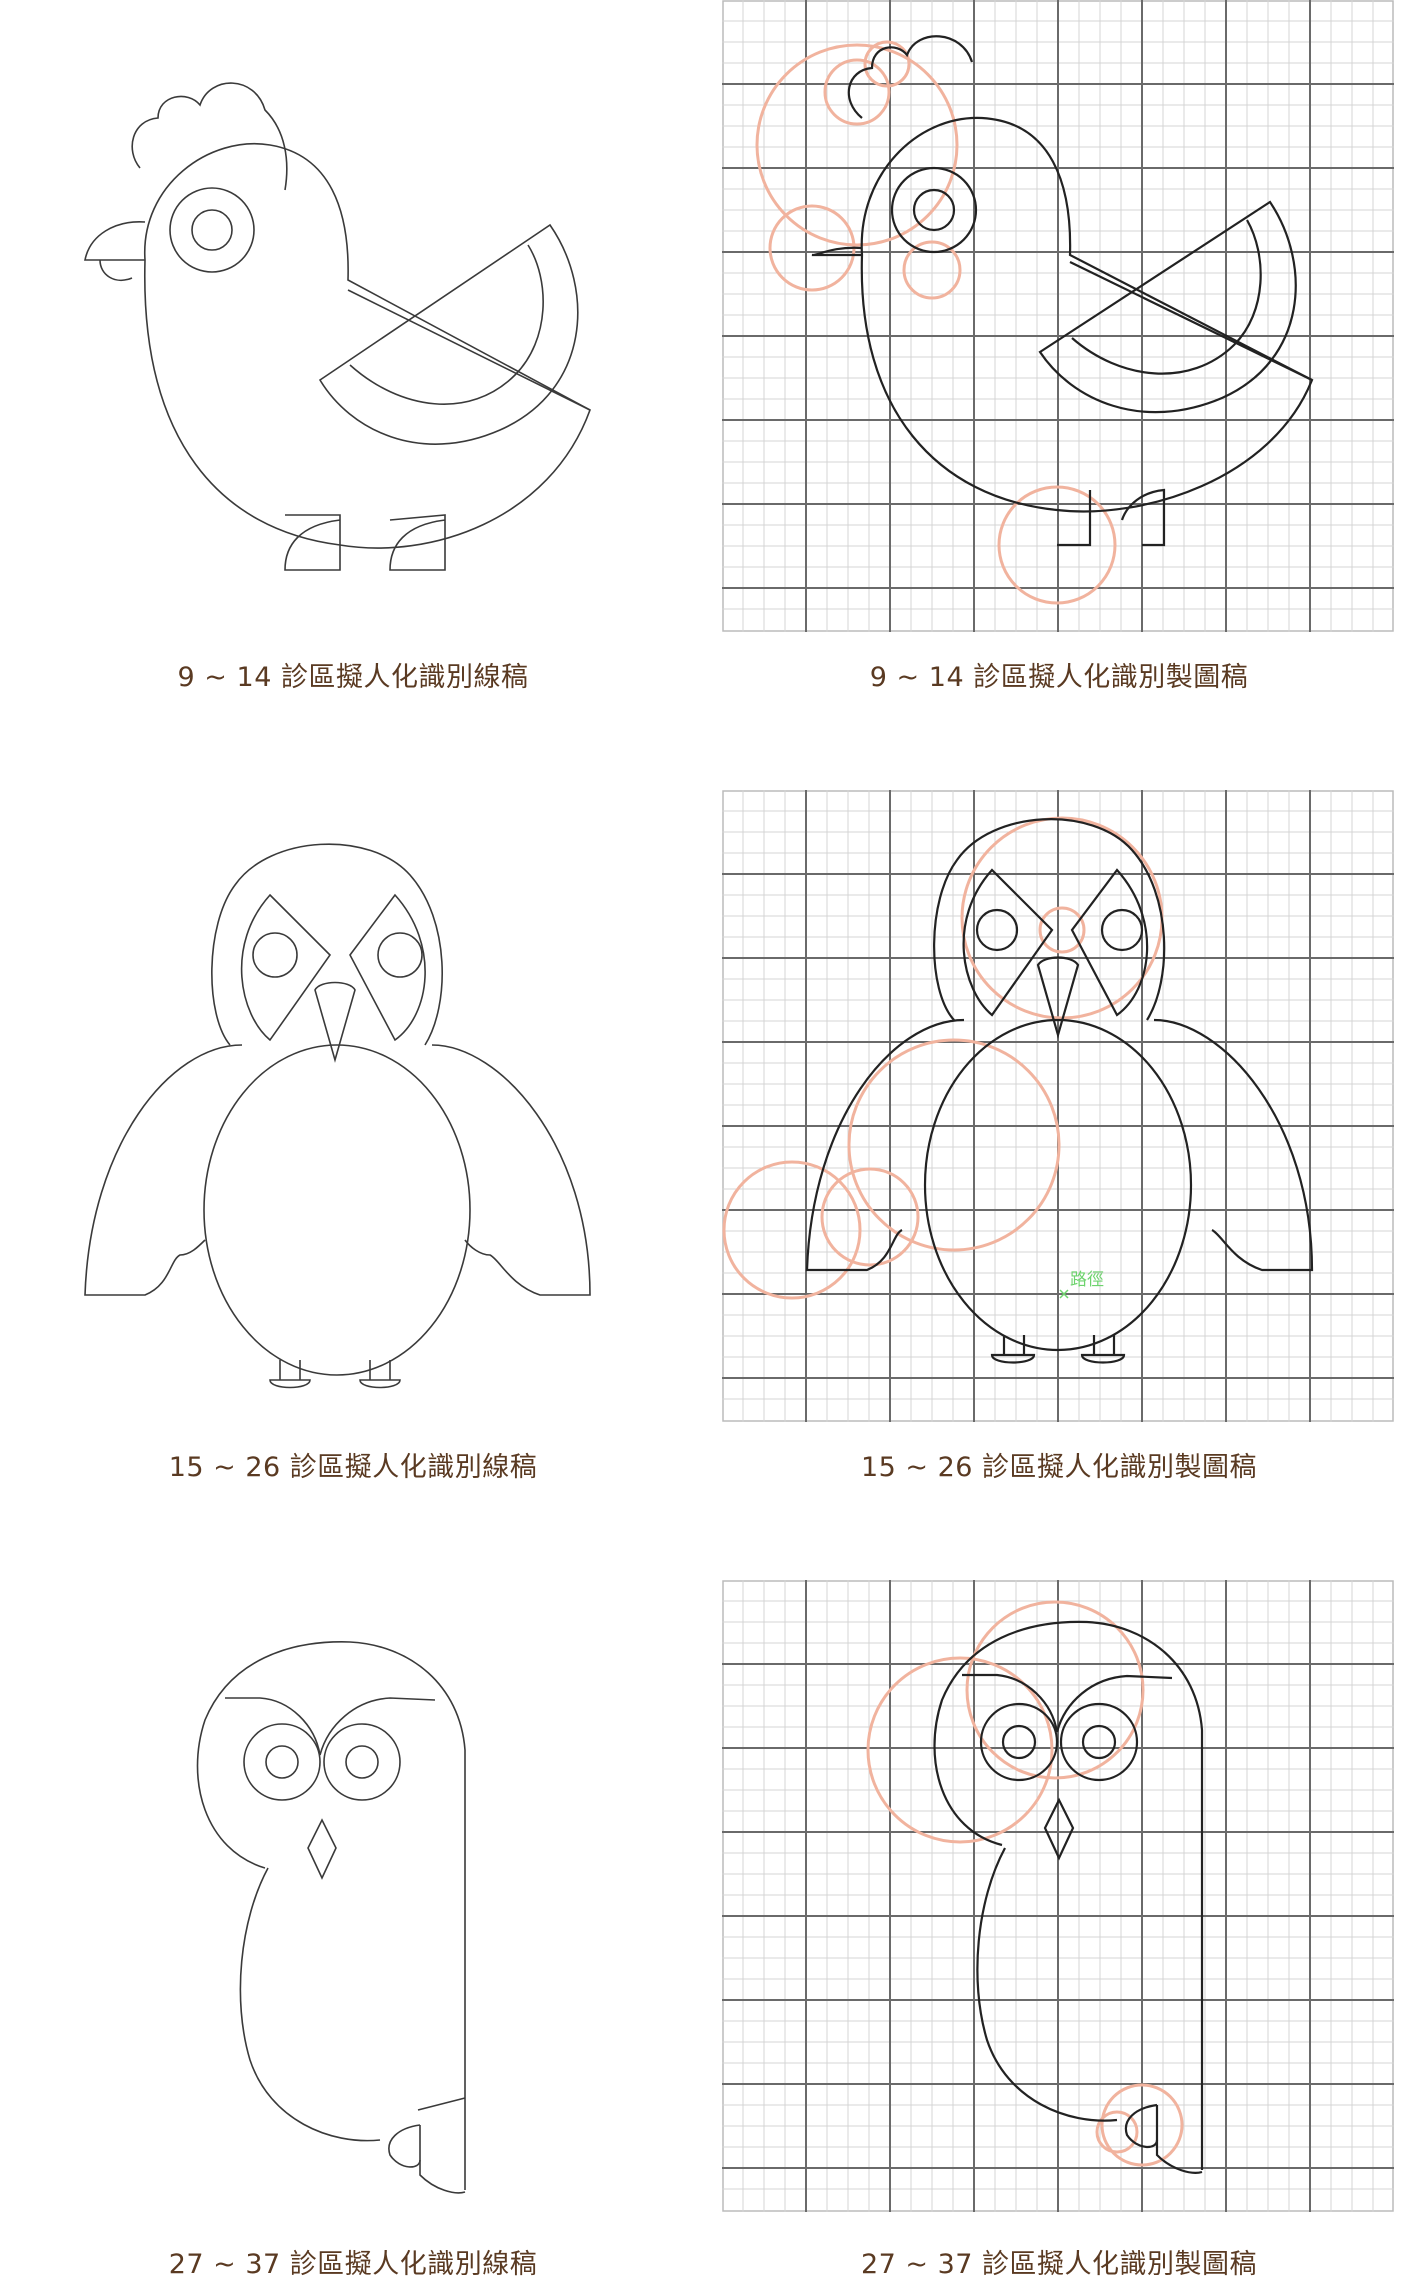  Describe the element at coordinates (353, 2264) in the screenshot. I see `row3-line-caption: 27 ~ 37 診區擬人化識別線稿` at that location.